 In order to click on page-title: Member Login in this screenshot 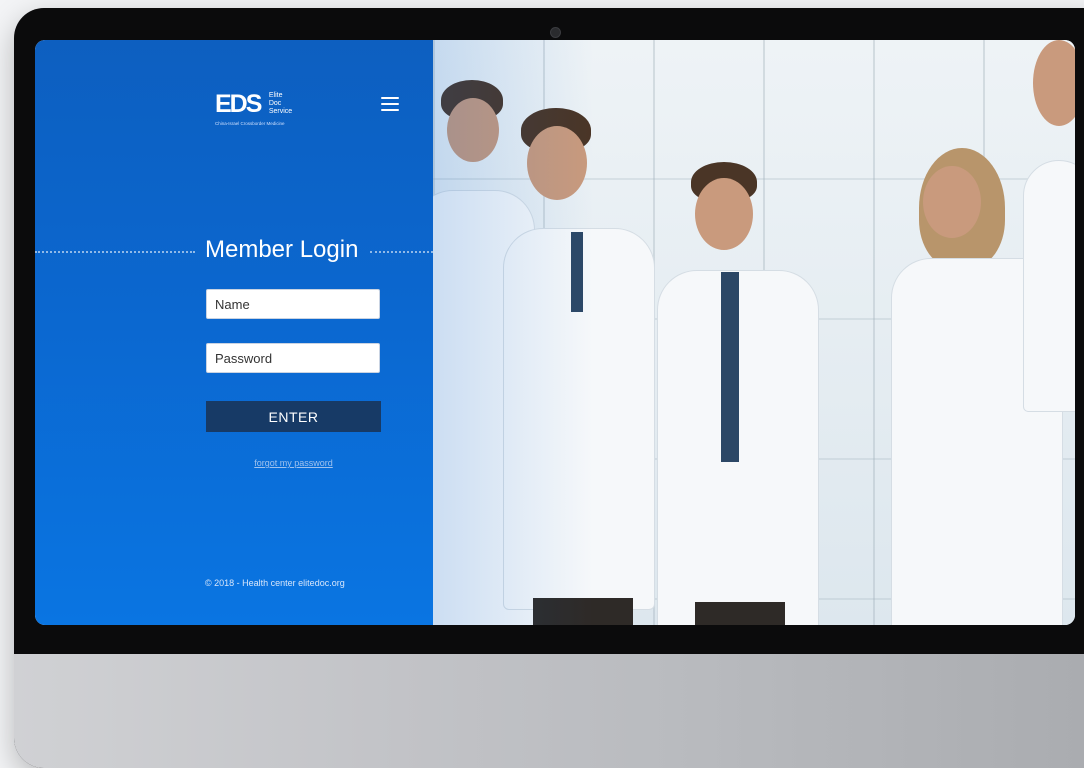, I will do `click(282, 249)`.